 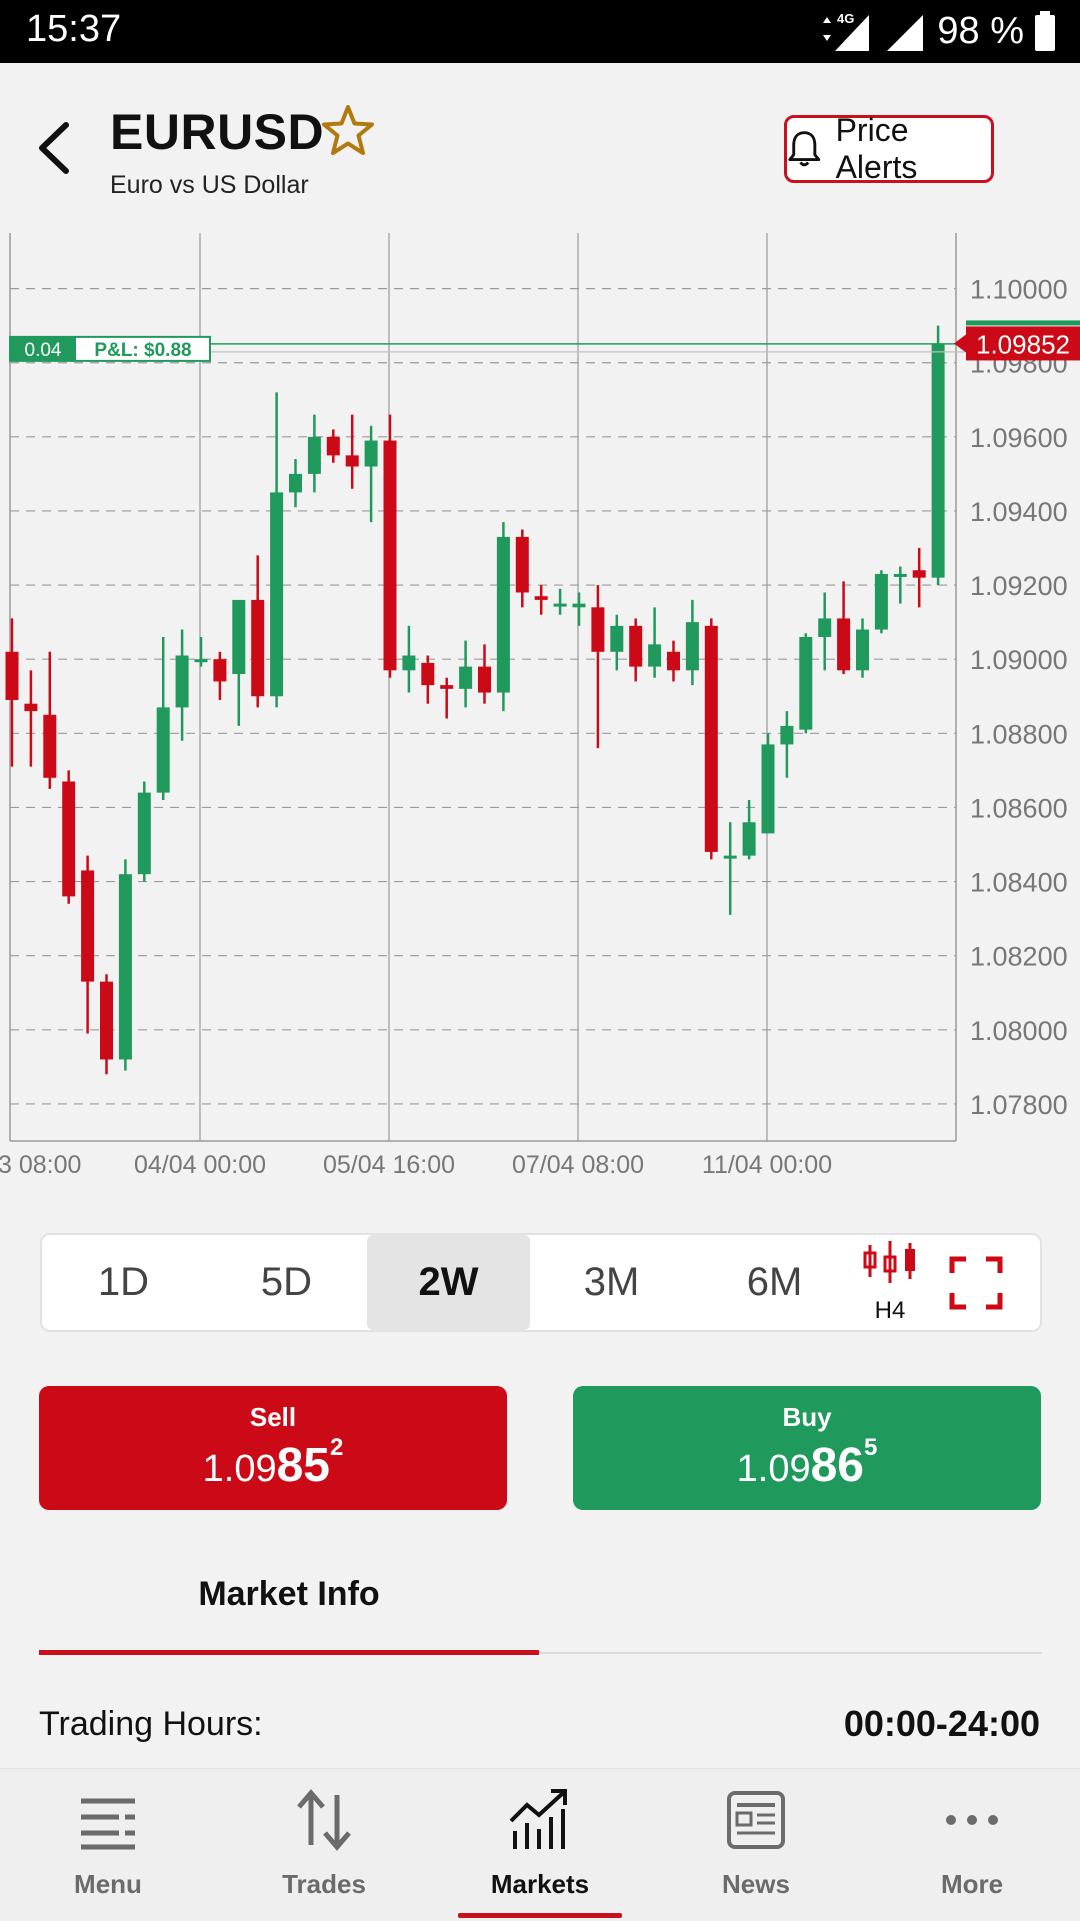 What do you see at coordinates (1019, 438) in the screenshot?
I see `y-tick-label: 1.09600` at bounding box center [1019, 438].